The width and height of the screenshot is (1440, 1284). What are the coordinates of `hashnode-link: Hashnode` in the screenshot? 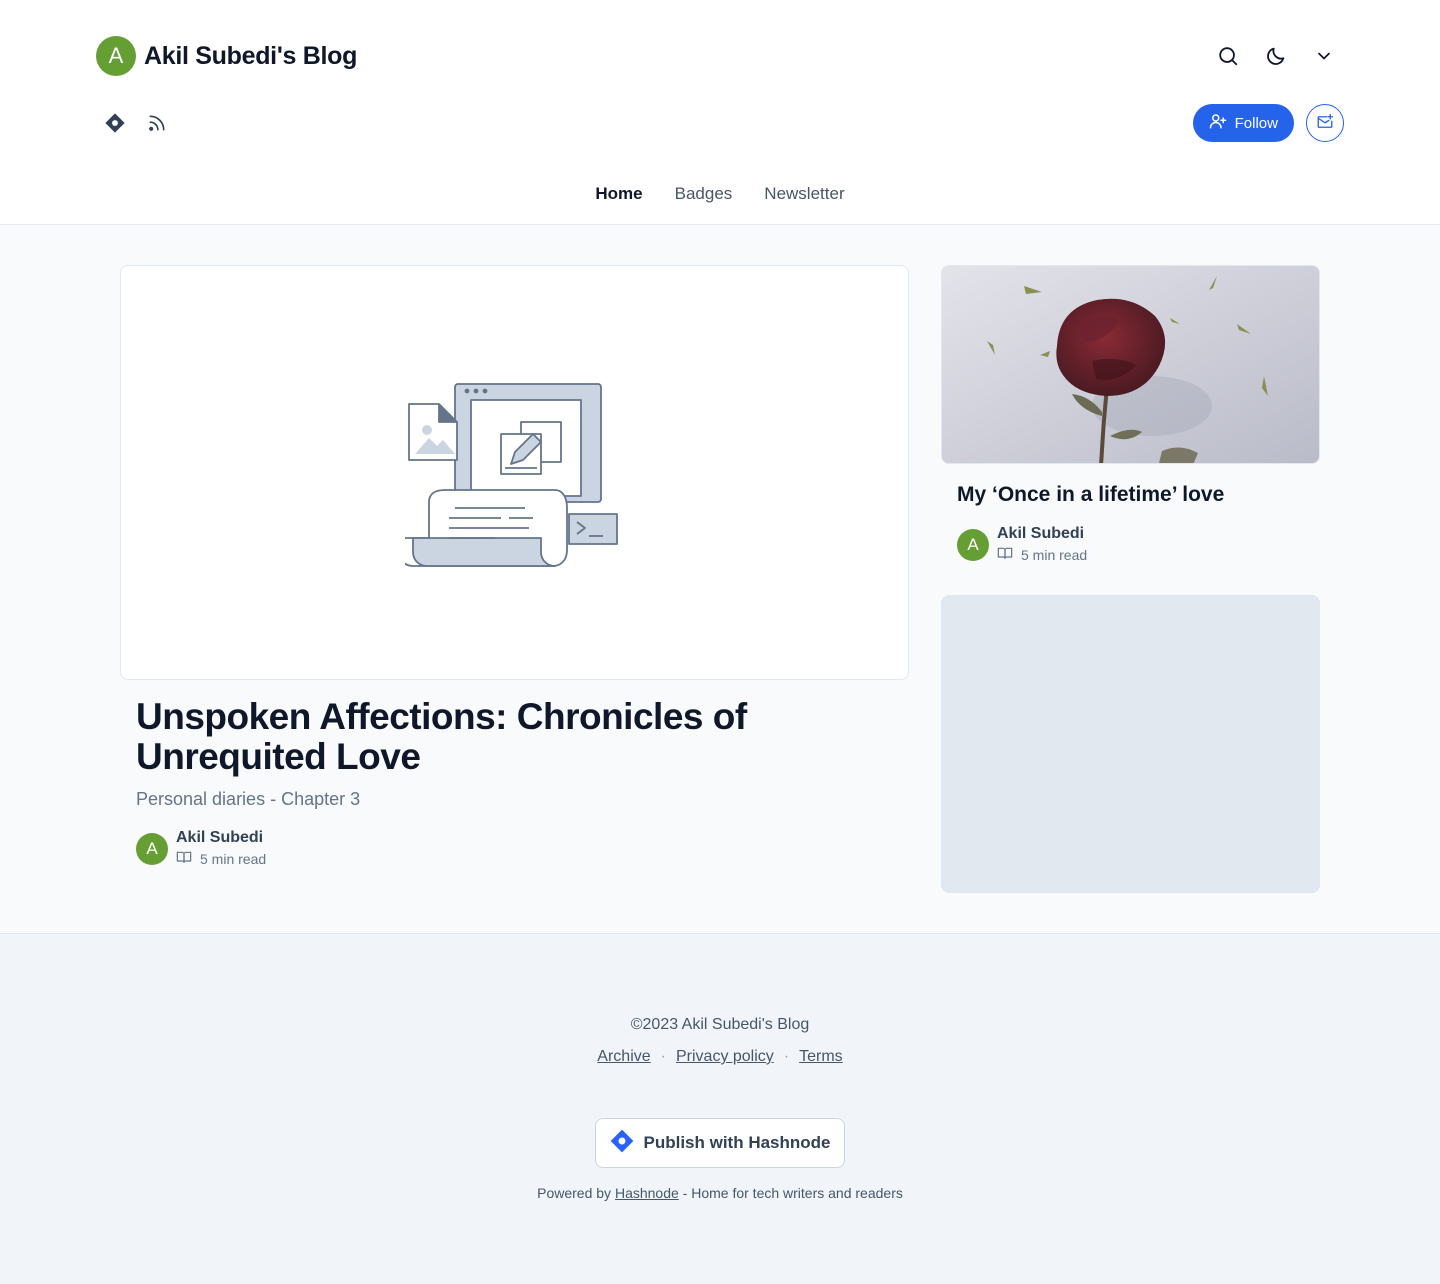 It's located at (647, 1193).